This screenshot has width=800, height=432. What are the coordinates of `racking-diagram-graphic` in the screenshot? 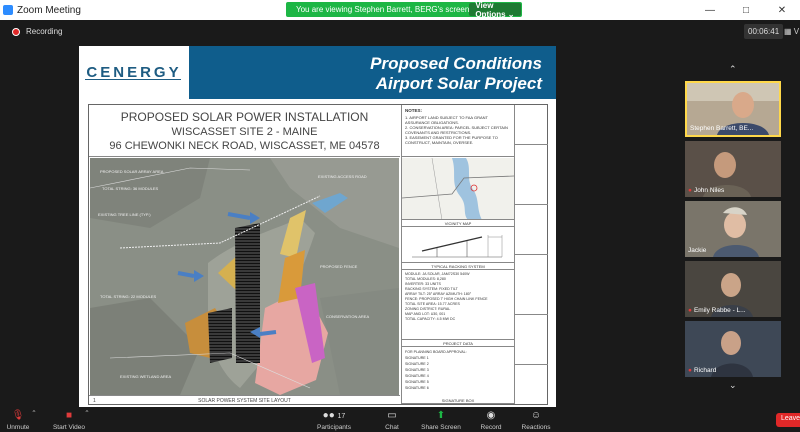 It's located at (457, 246).